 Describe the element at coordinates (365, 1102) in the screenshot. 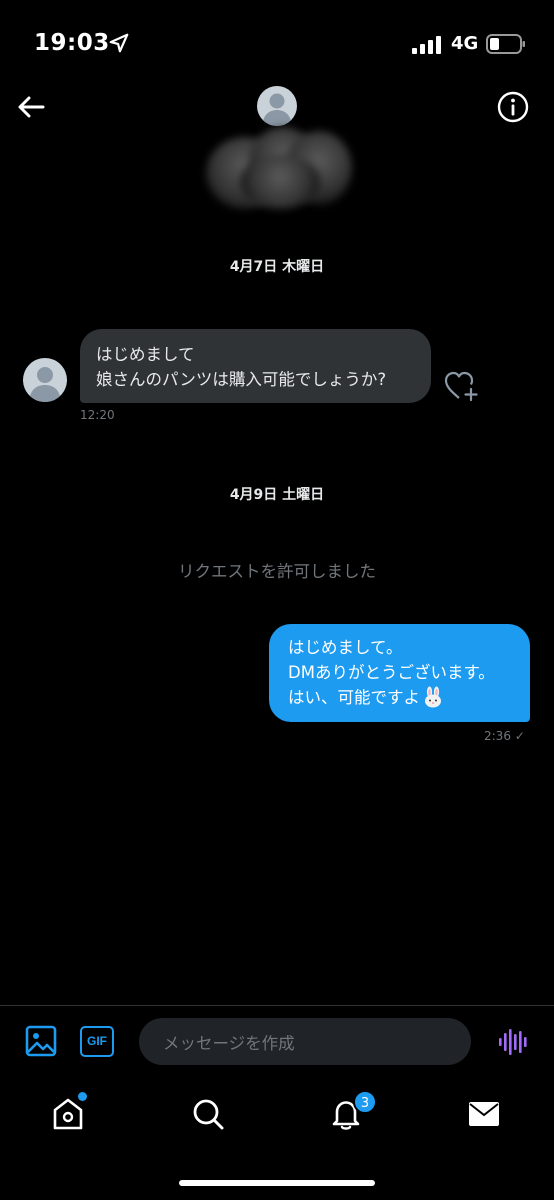

I see `notifications-count-badge: 3` at that location.